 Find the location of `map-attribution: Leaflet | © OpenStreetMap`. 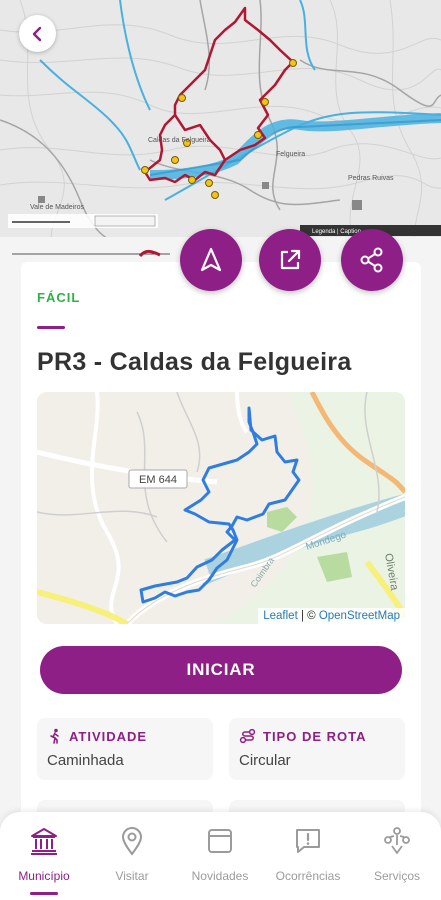

map-attribution: Leaflet | © OpenStreetMap is located at coordinates (331, 616).